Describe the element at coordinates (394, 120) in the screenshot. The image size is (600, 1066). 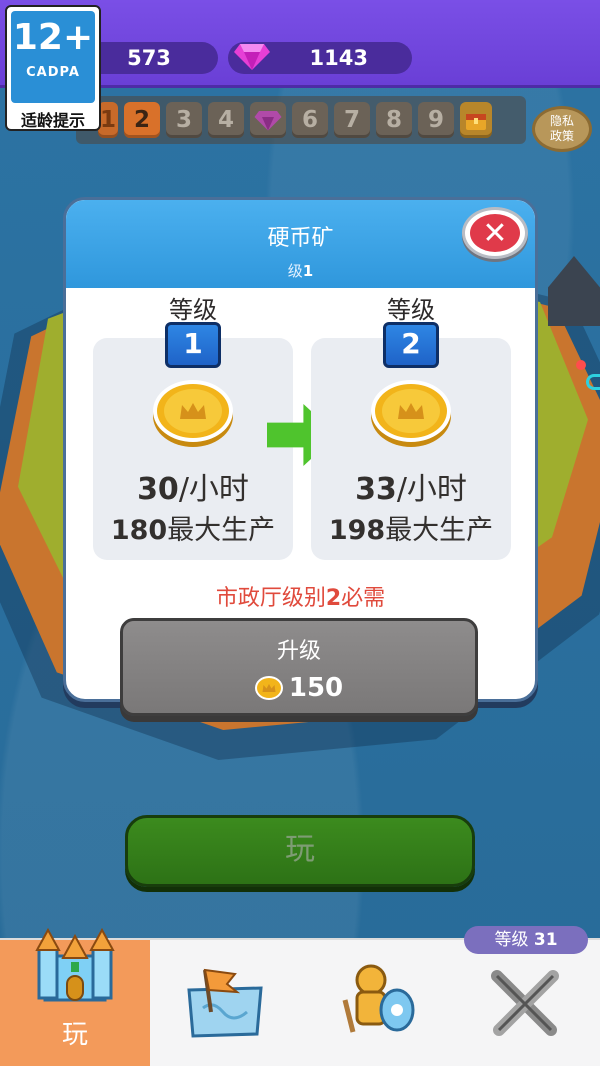
I see `level-cell-8: 8` at that location.